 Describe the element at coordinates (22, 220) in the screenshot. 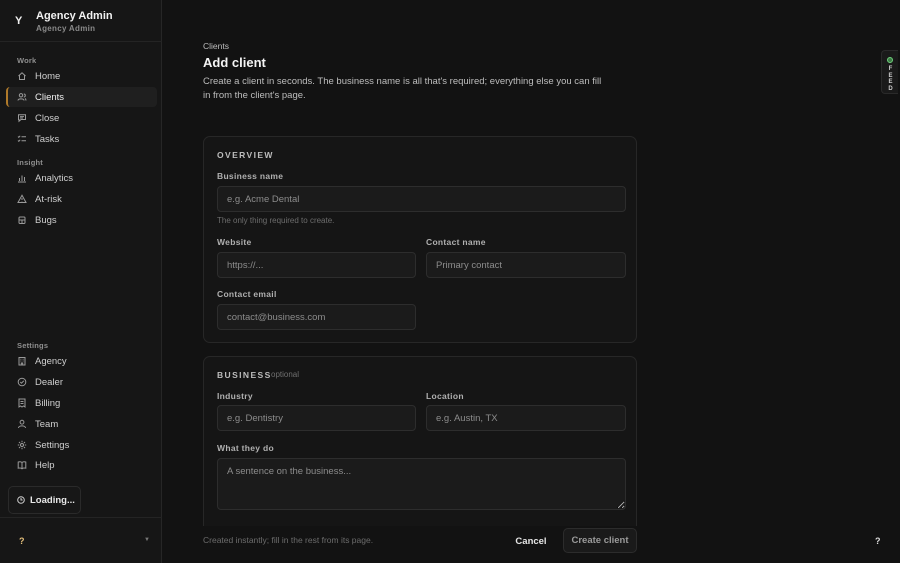

I see `bug-icon` at that location.